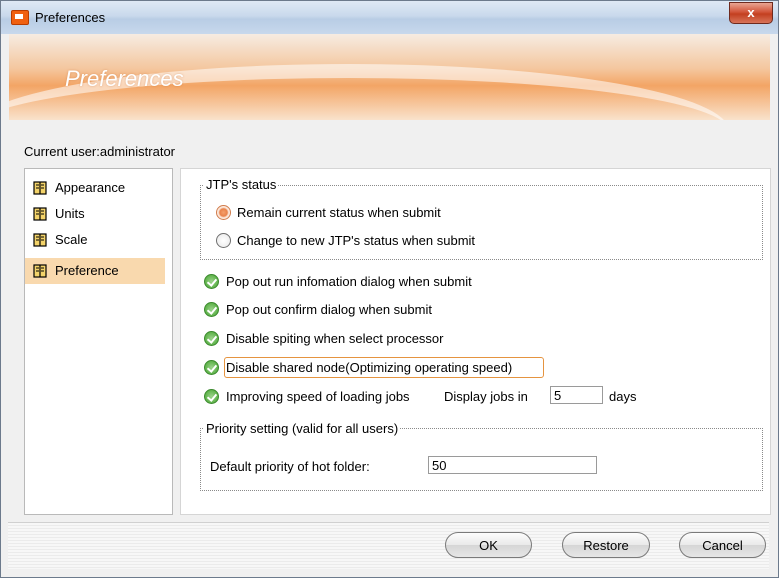 The height and width of the screenshot is (578, 779). What do you see at coordinates (290, 466) in the screenshot?
I see `default-priority-label: Default priority of hot folder:` at bounding box center [290, 466].